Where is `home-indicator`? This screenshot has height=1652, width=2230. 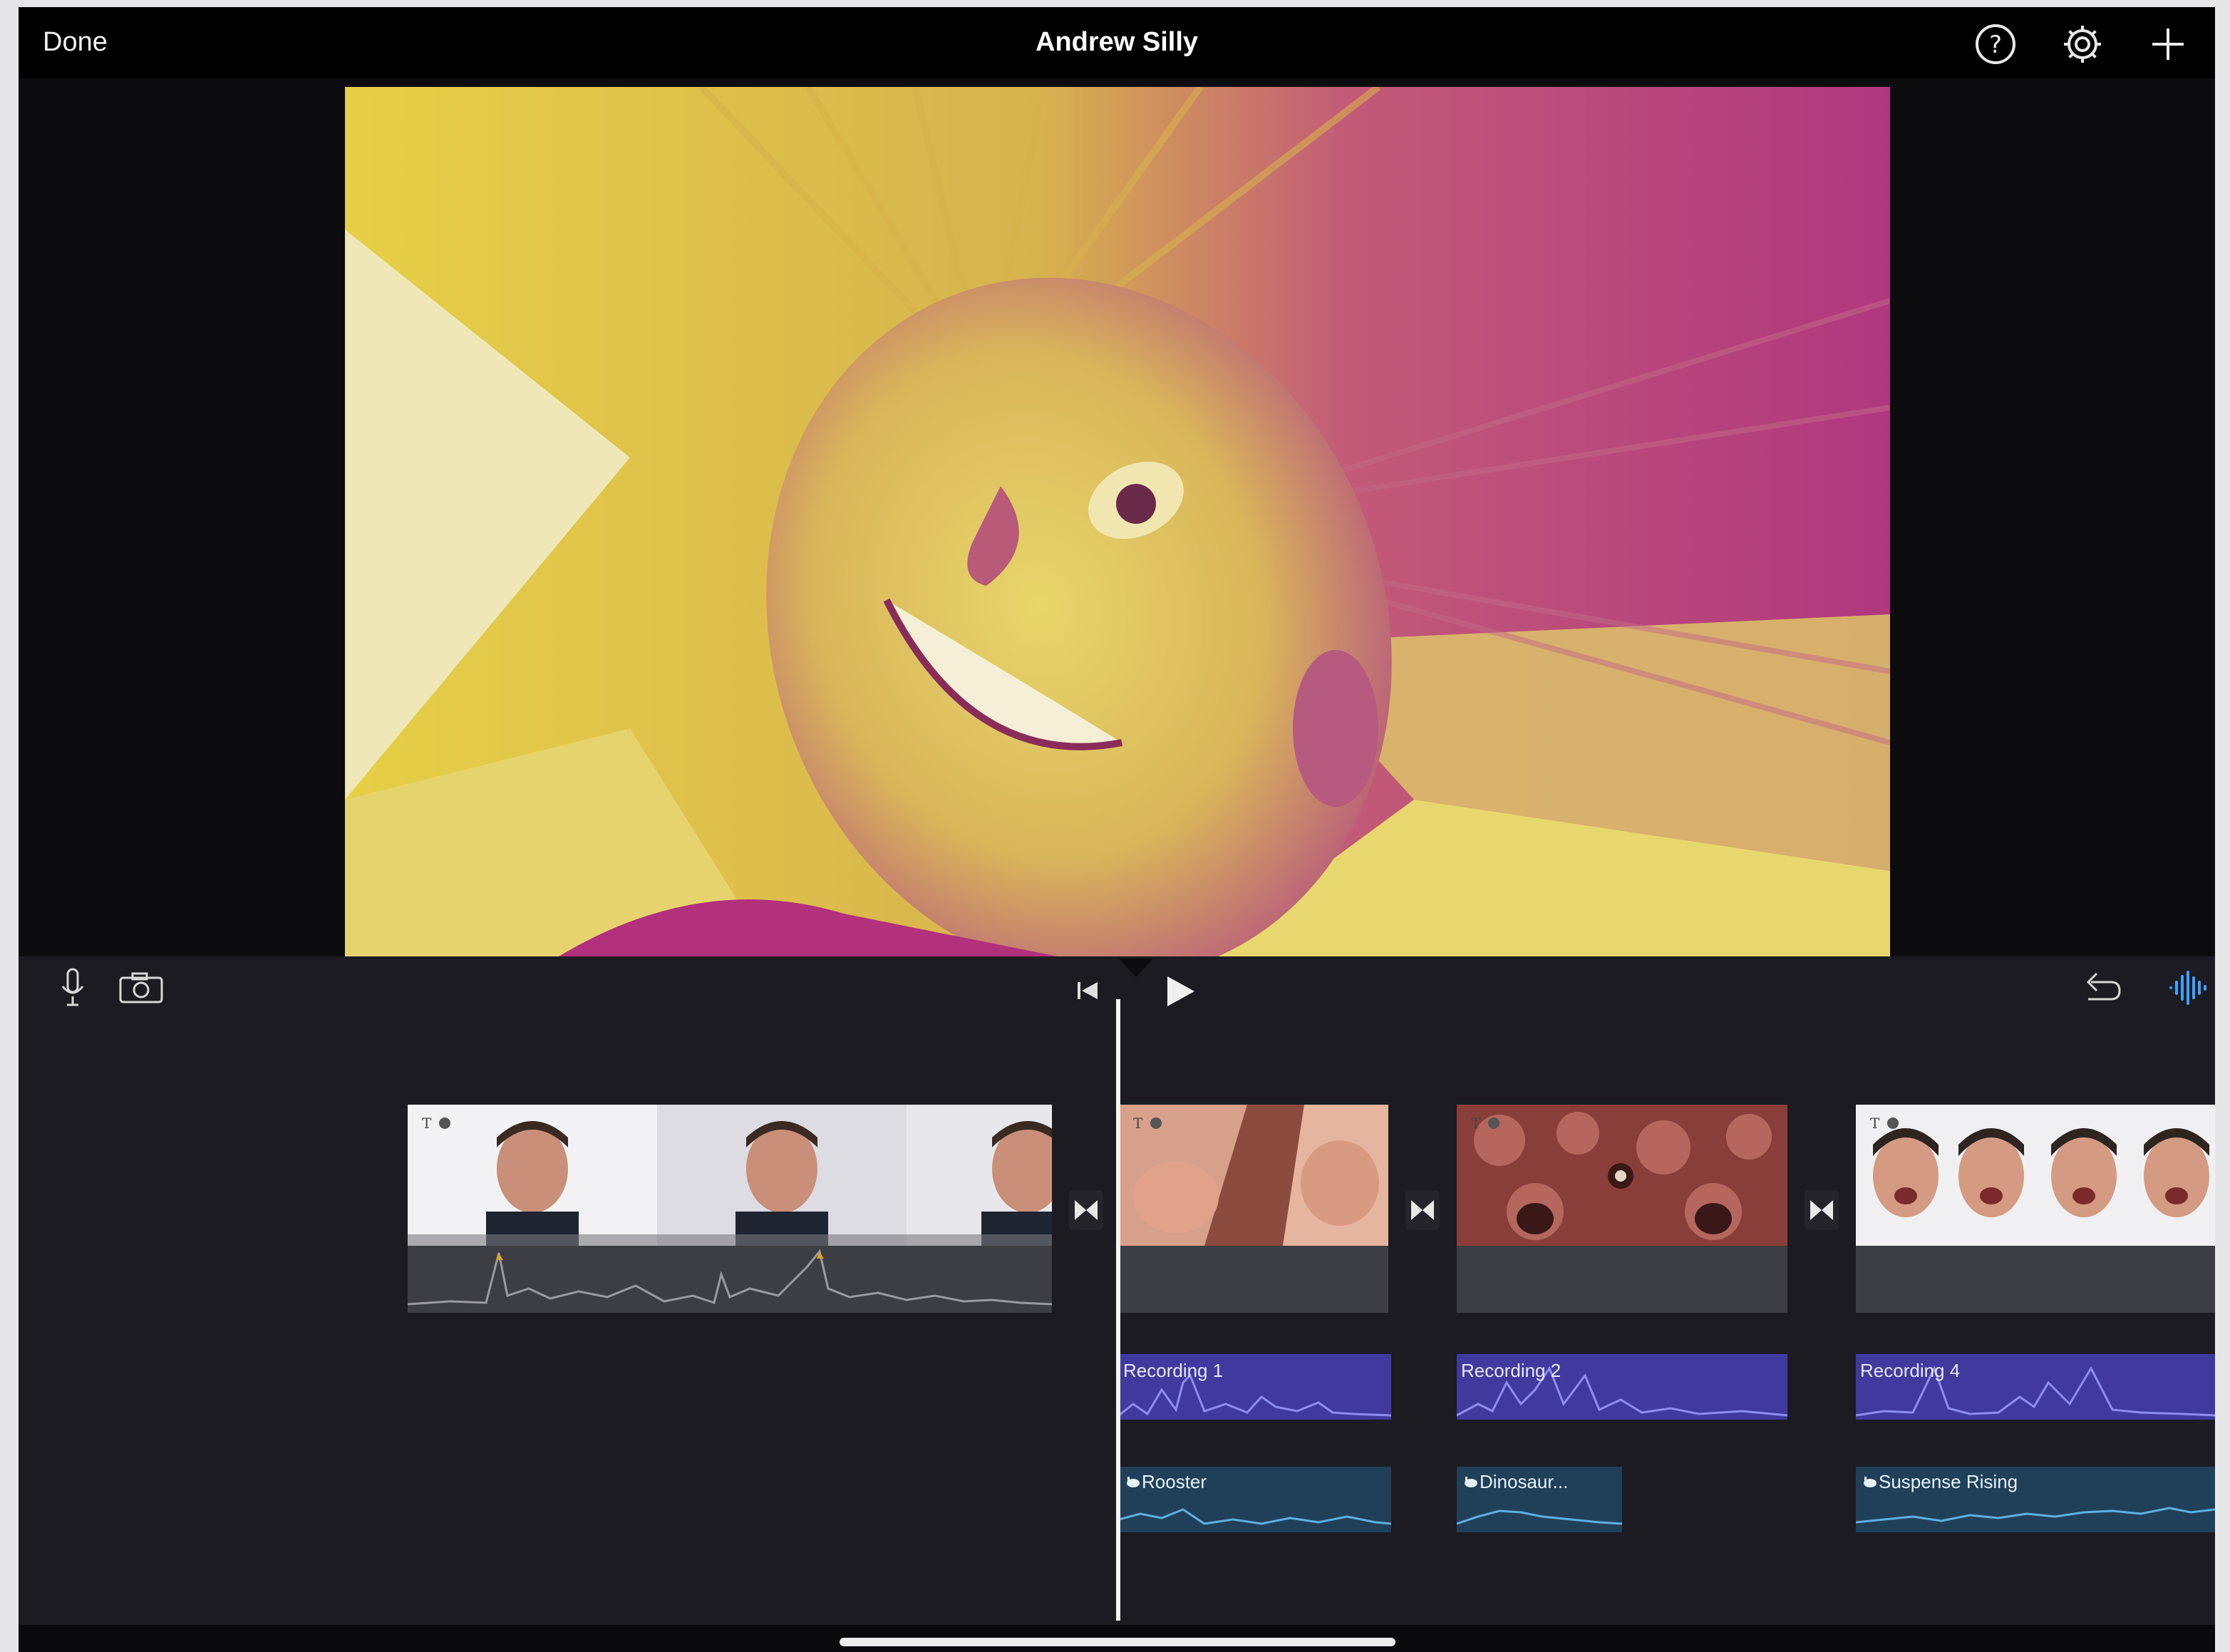 home-indicator is located at coordinates (1117, 1642).